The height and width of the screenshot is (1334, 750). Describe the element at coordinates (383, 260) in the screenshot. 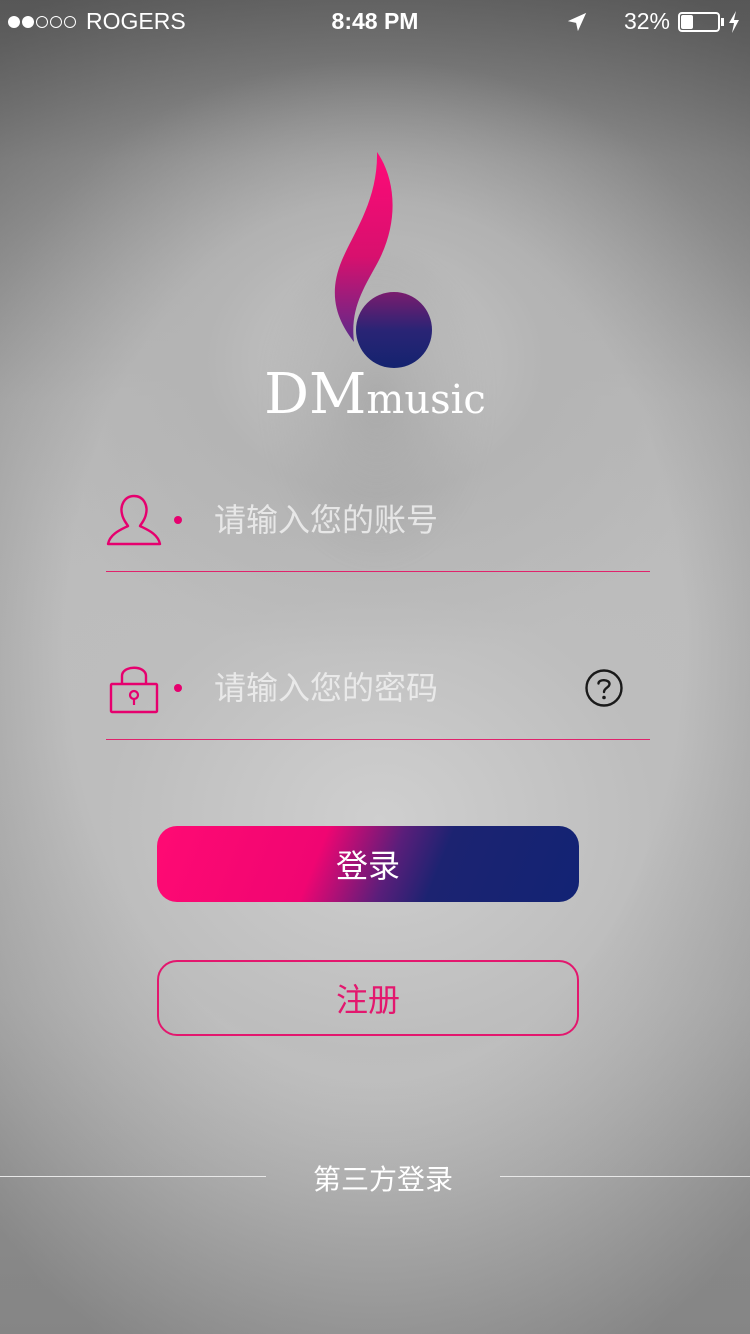

I see `music-note-logo-icon` at that location.